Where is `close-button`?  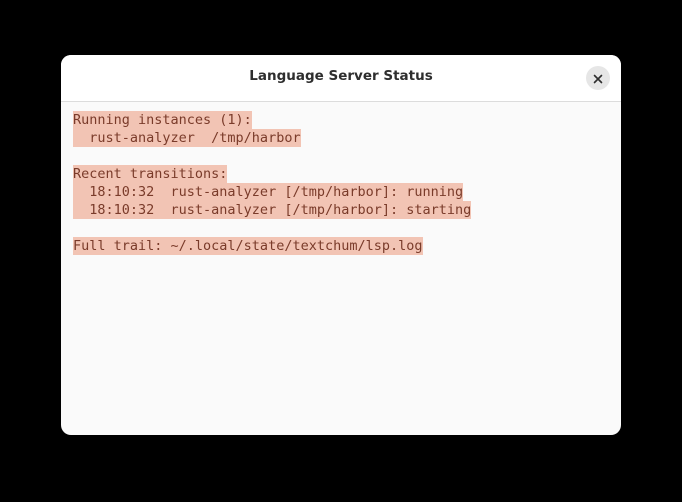
close-button is located at coordinates (598, 78).